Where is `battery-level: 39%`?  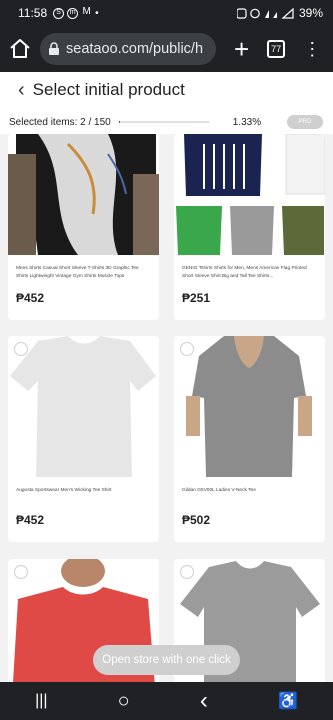
battery-level: 39% is located at coordinates (310, 13).